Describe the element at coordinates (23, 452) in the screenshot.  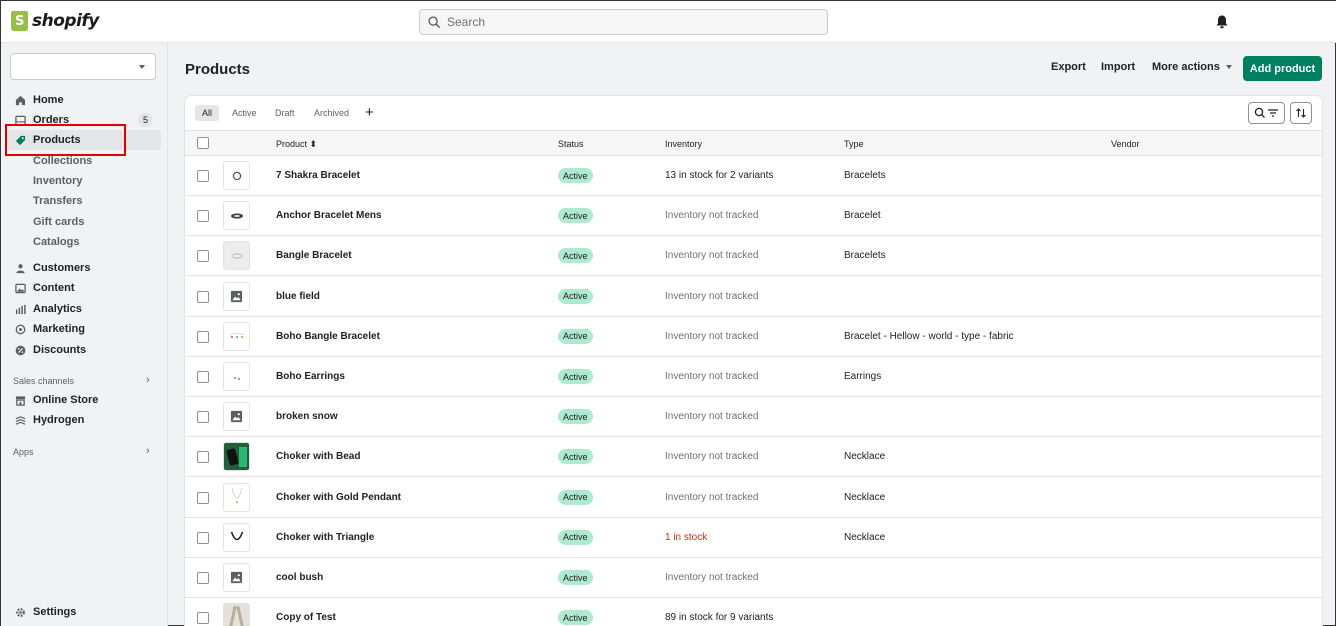
I see `apps-heading: Apps` at that location.